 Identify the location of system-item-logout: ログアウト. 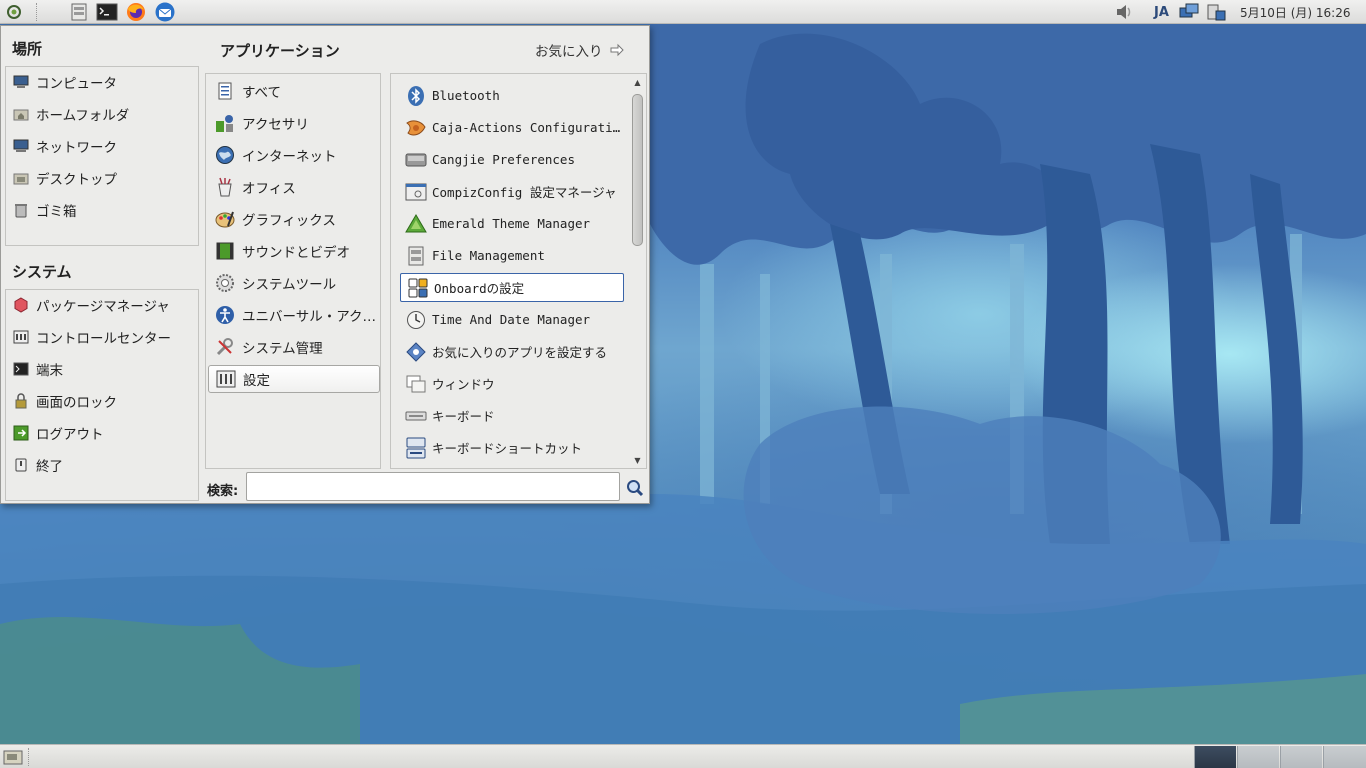
(58, 433).